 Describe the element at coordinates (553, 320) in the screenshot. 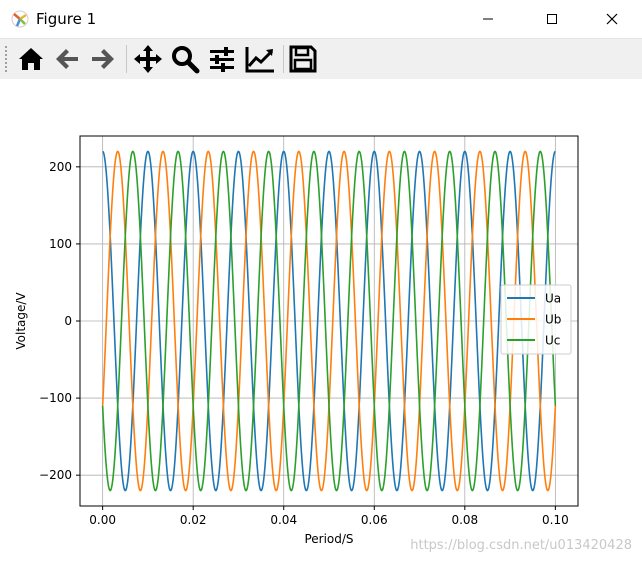

I see `legend-label-ub: Ub` at that location.